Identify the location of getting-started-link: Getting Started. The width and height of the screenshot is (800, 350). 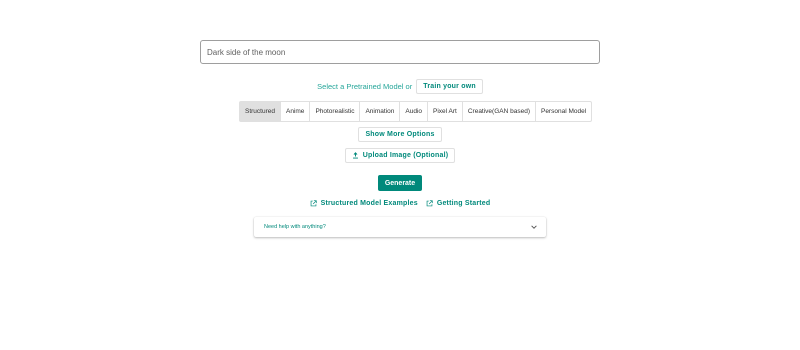
(458, 203).